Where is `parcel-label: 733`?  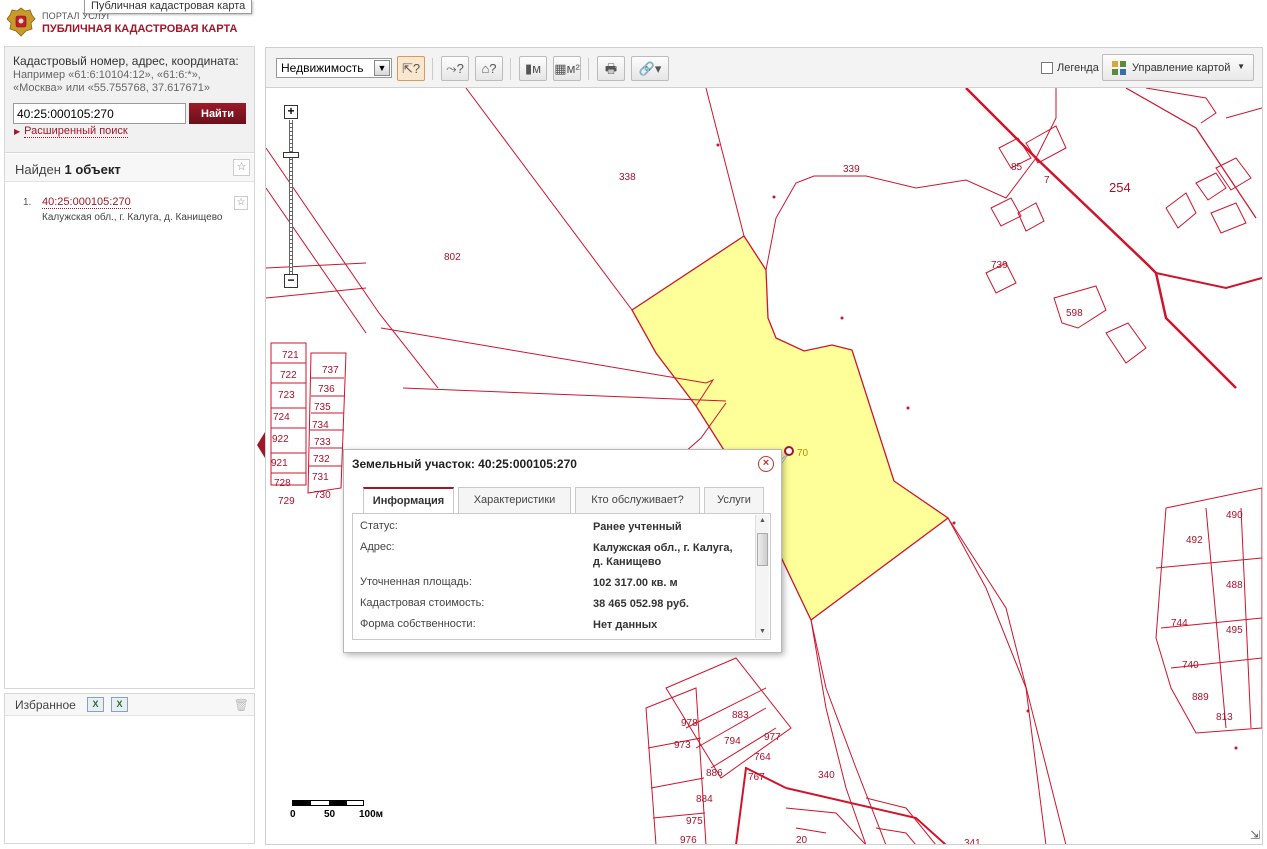
parcel-label: 733 is located at coordinates (322, 442).